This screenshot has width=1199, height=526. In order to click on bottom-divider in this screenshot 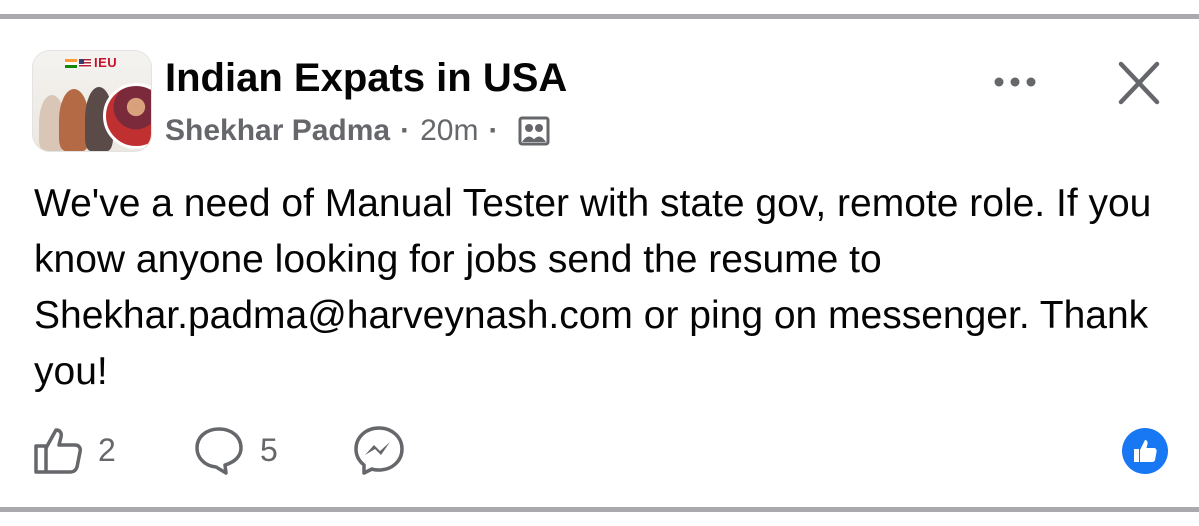, I will do `click(599, 509)`.